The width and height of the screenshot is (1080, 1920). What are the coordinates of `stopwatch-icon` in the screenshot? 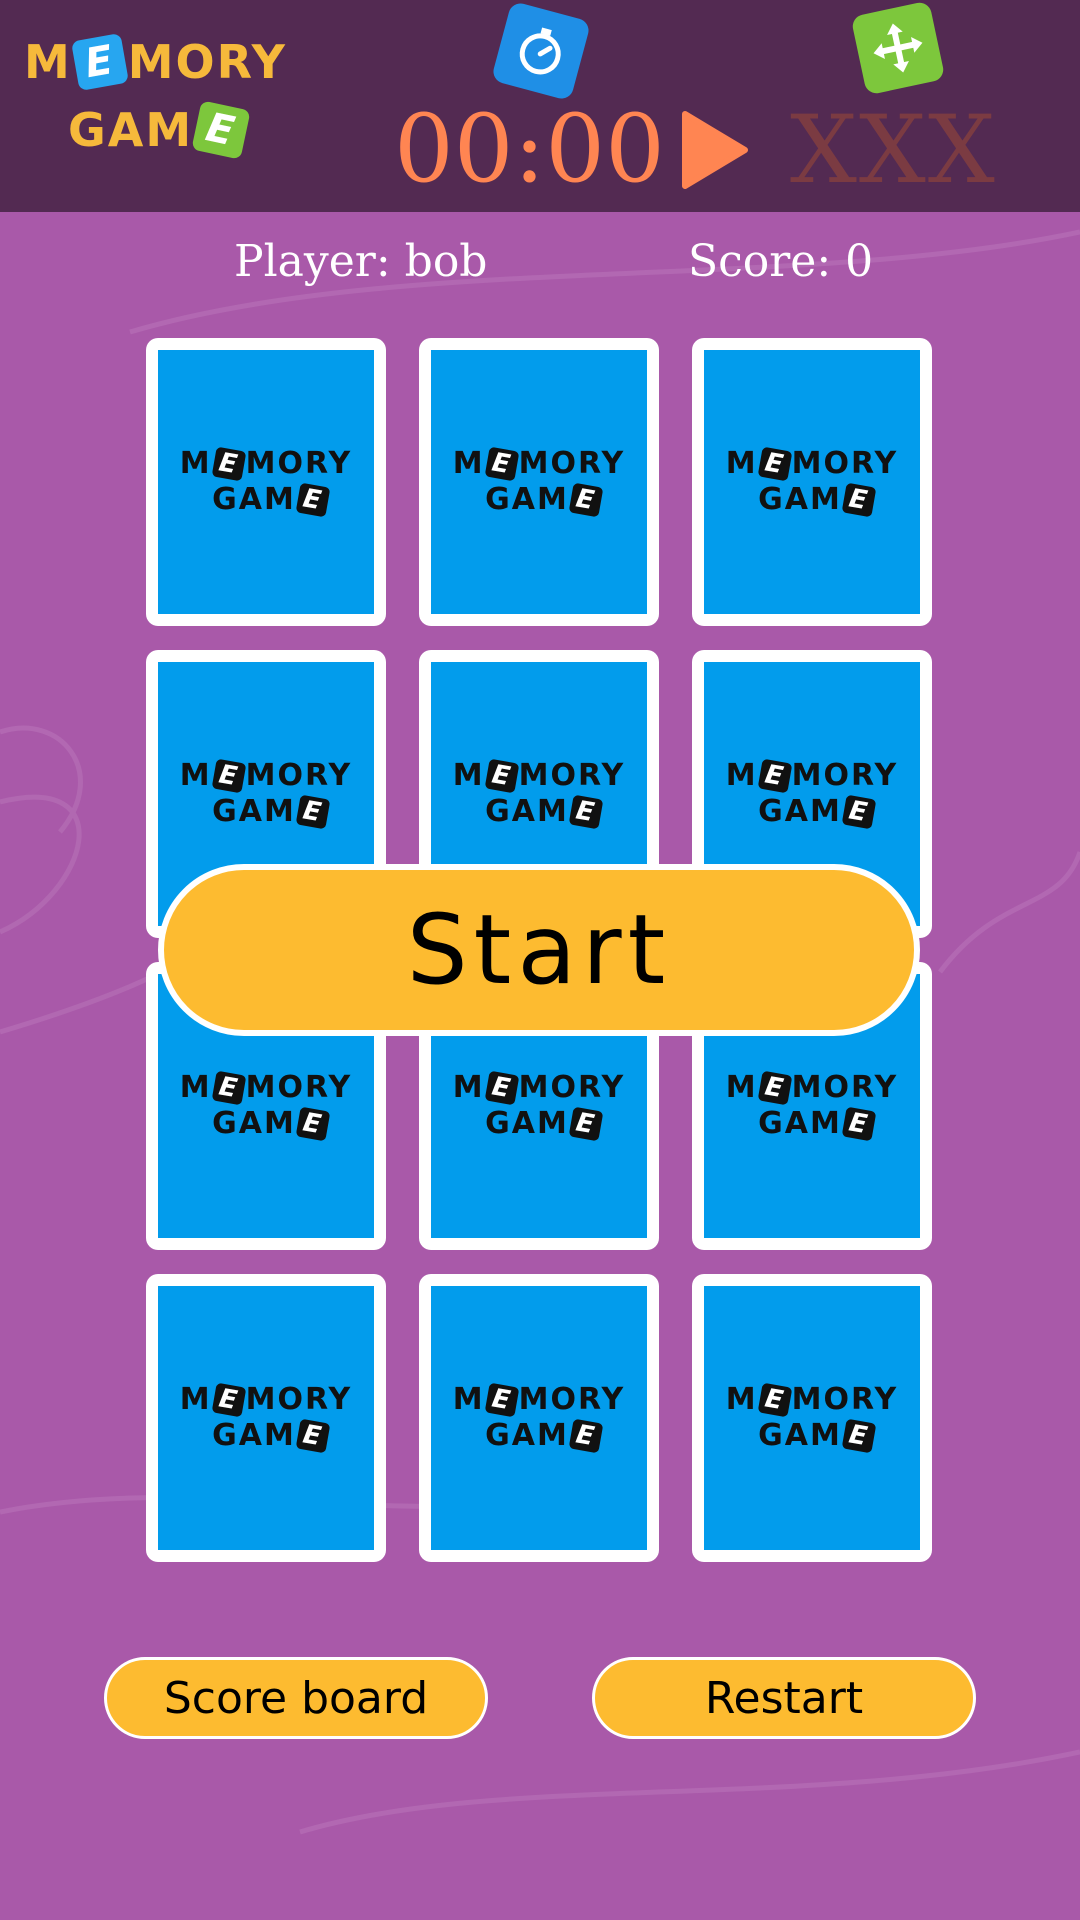 It's located at (541, 51).